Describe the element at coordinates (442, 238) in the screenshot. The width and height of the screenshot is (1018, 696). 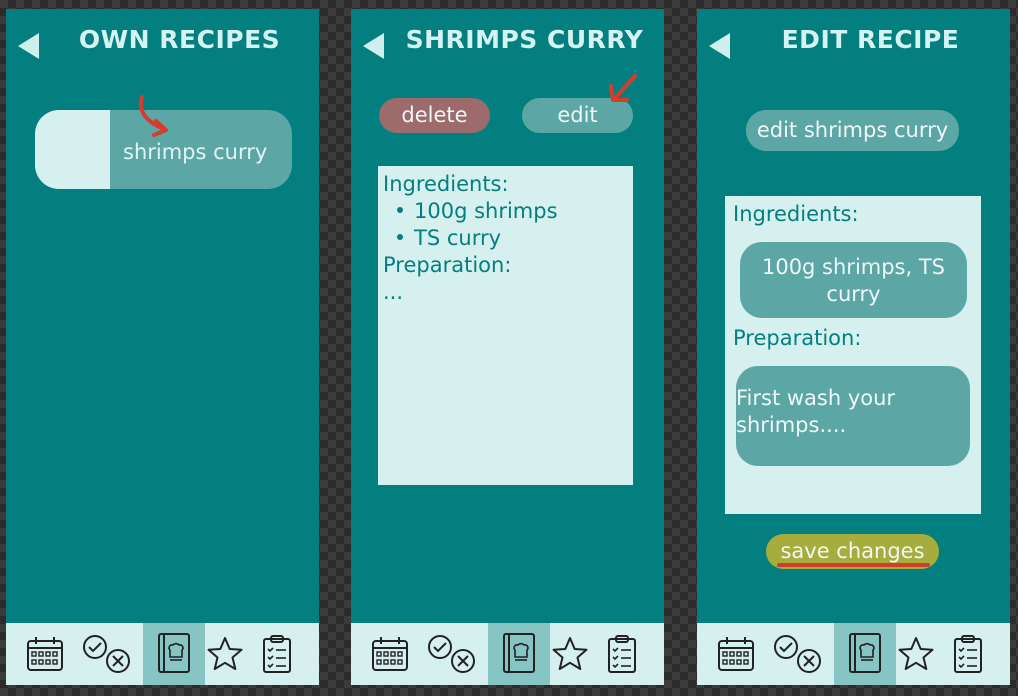
I see `ingredient-item: TS curry` at that location.